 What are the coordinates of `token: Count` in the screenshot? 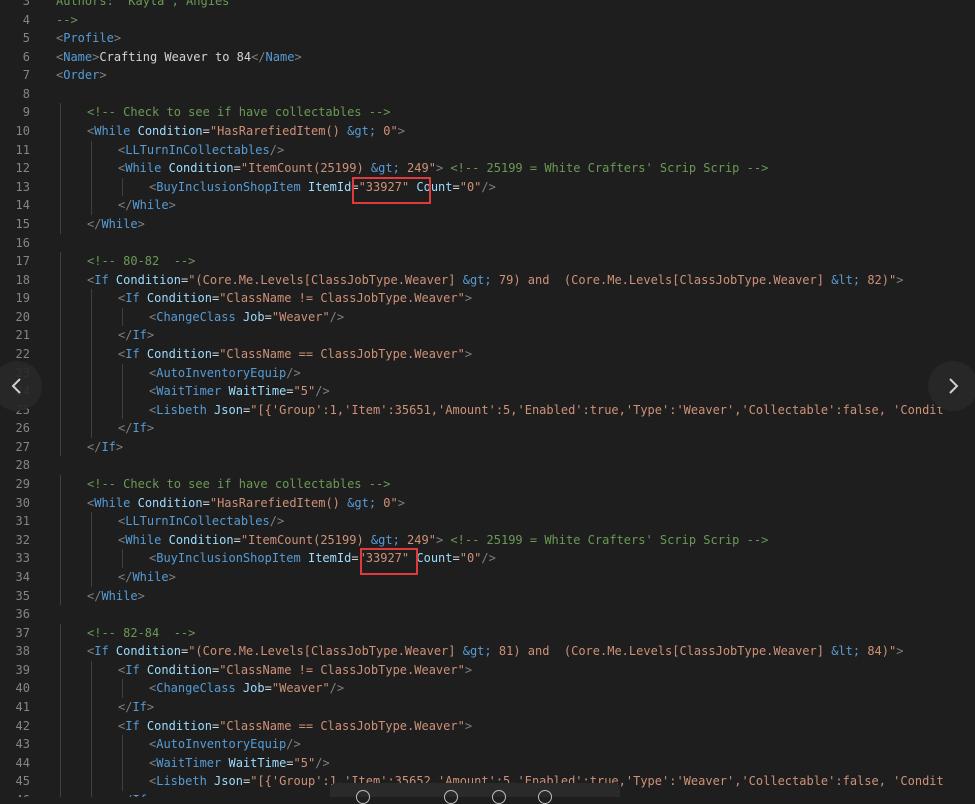 It's located at (434, 558).